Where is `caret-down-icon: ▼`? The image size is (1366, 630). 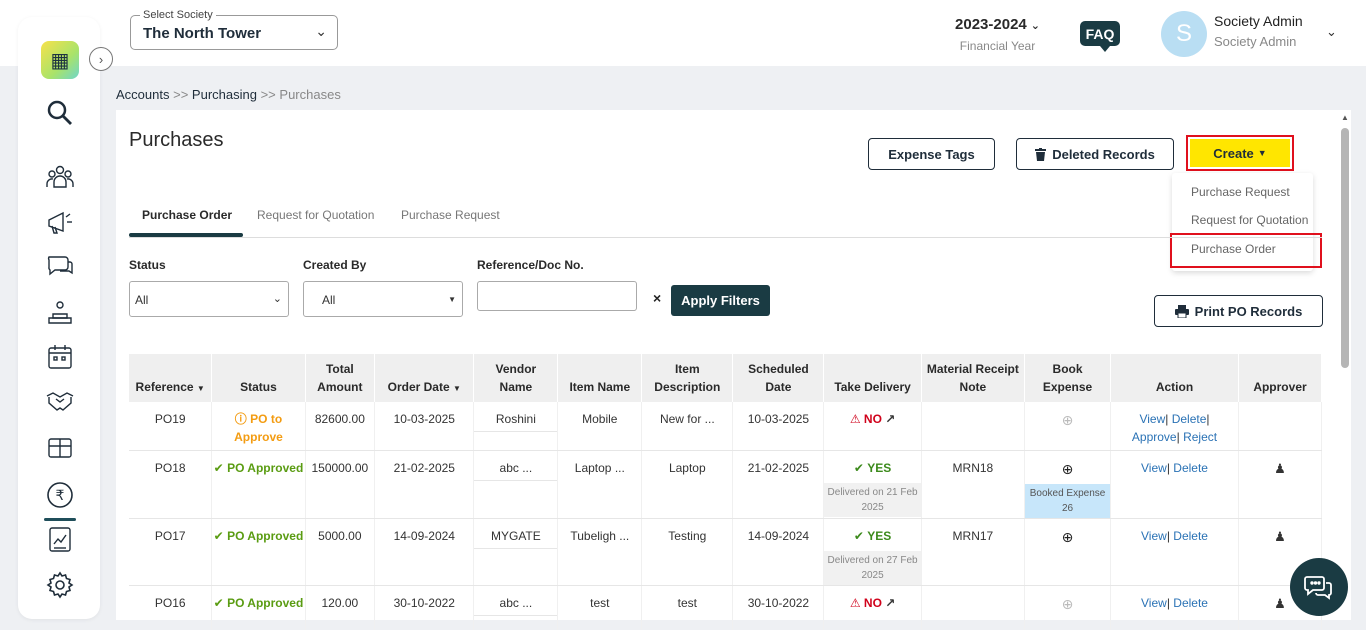
caret-down-icon: ▼ is located at coordinates (452, 299).